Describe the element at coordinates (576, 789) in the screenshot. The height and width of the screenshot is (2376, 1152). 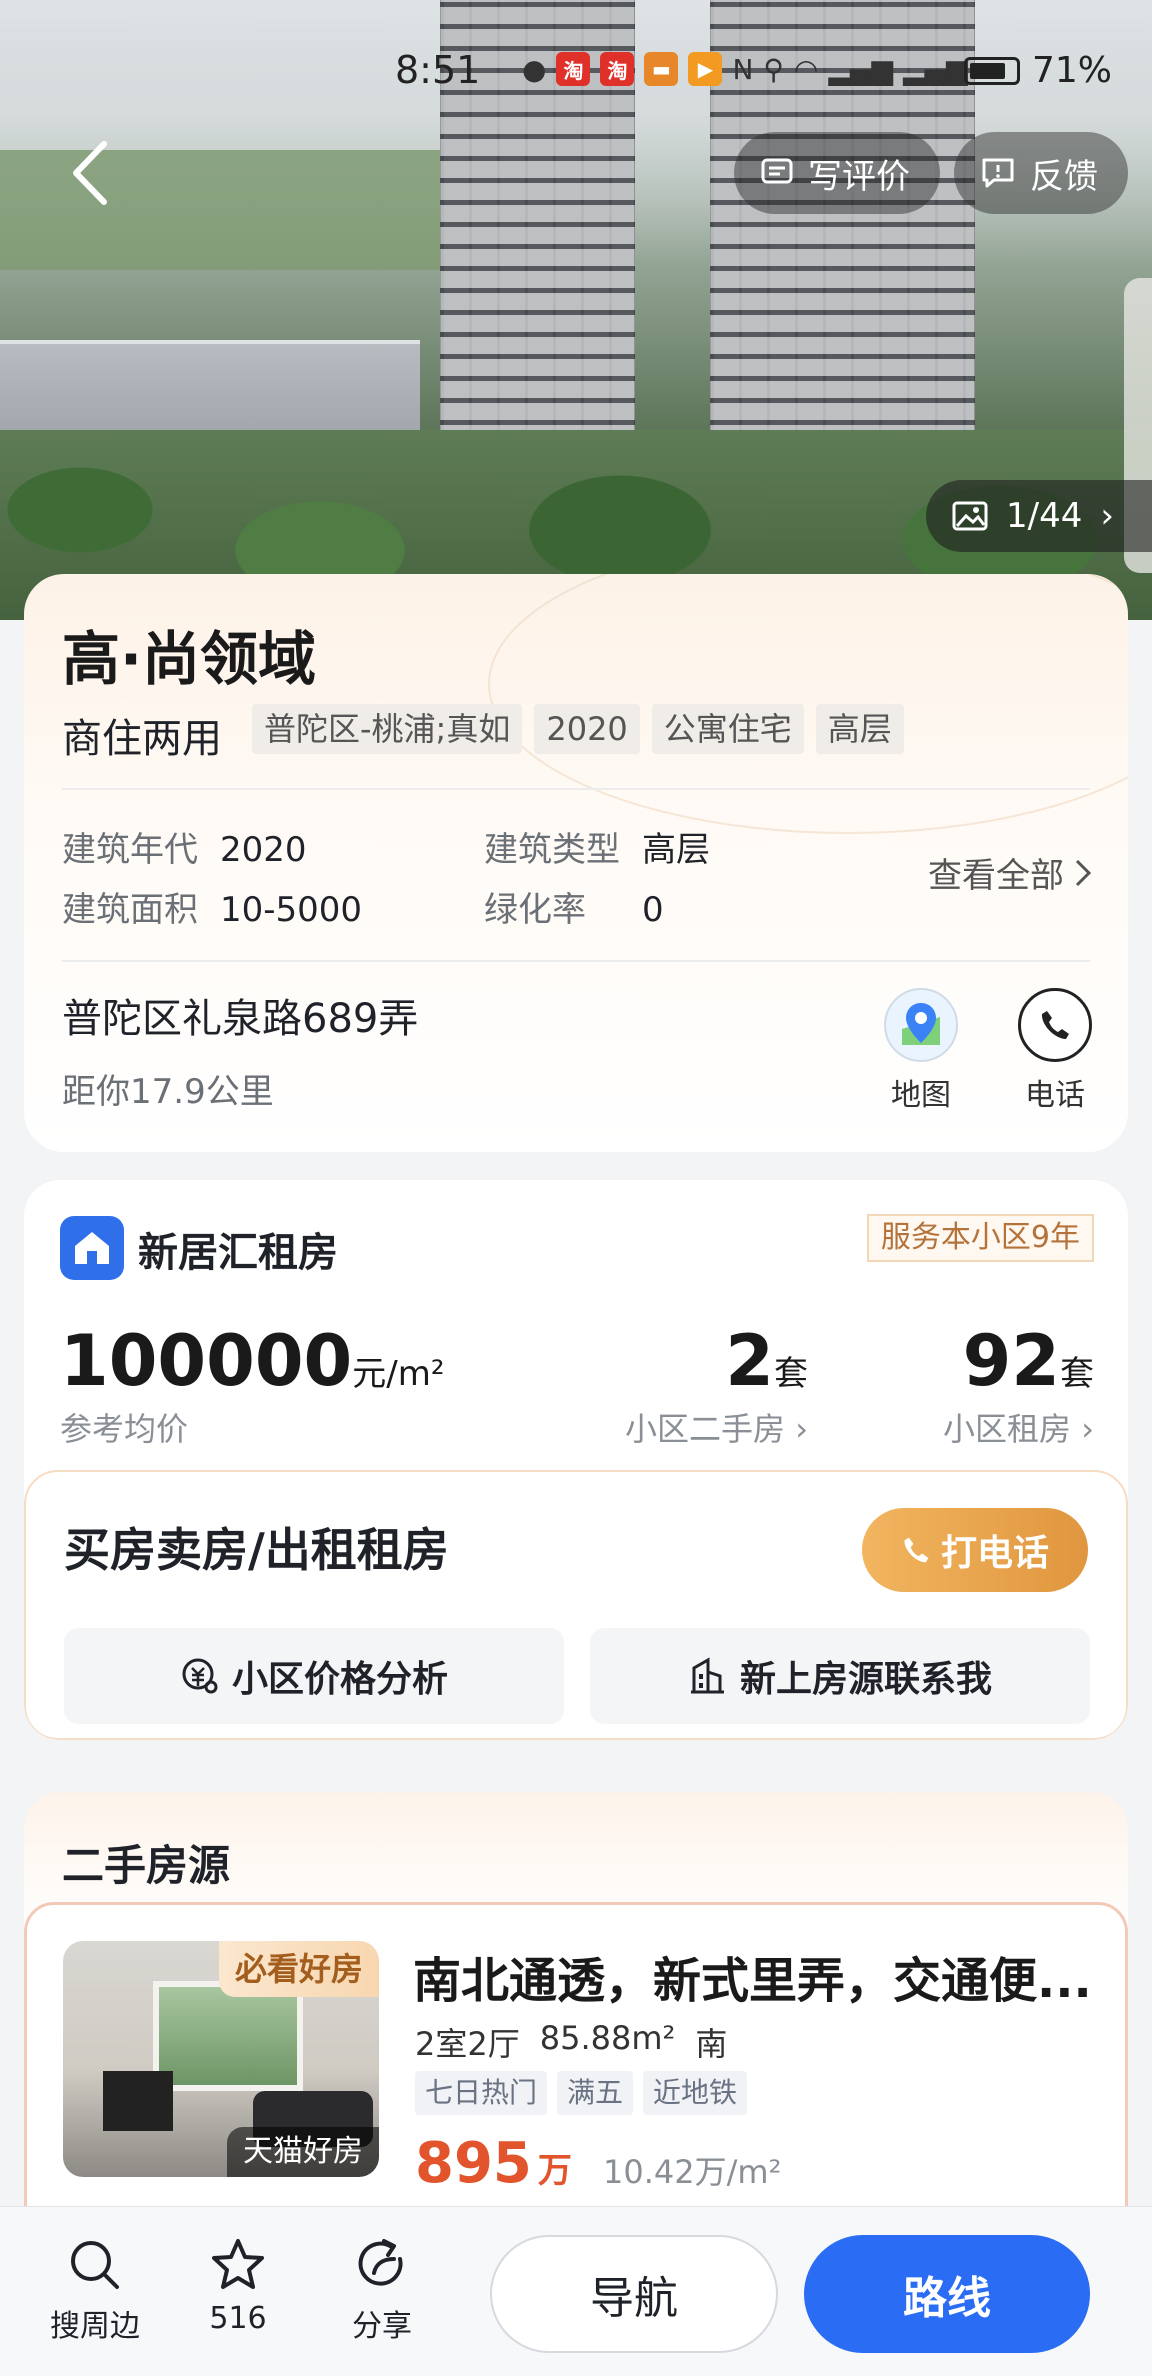
I see `divider` at that location.